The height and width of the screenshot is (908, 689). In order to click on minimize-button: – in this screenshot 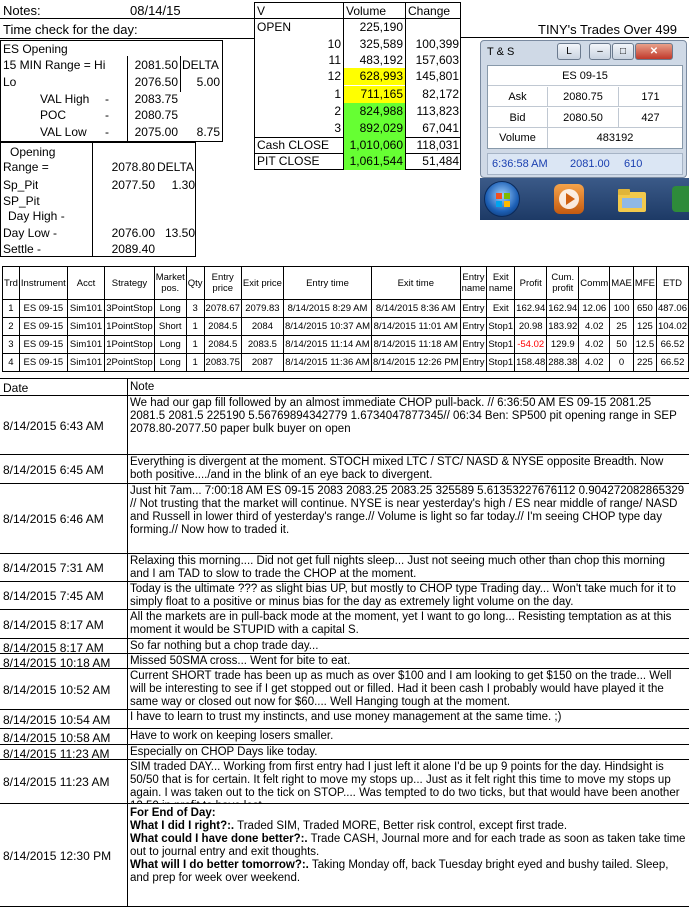, I will do `click(600, 51)`.